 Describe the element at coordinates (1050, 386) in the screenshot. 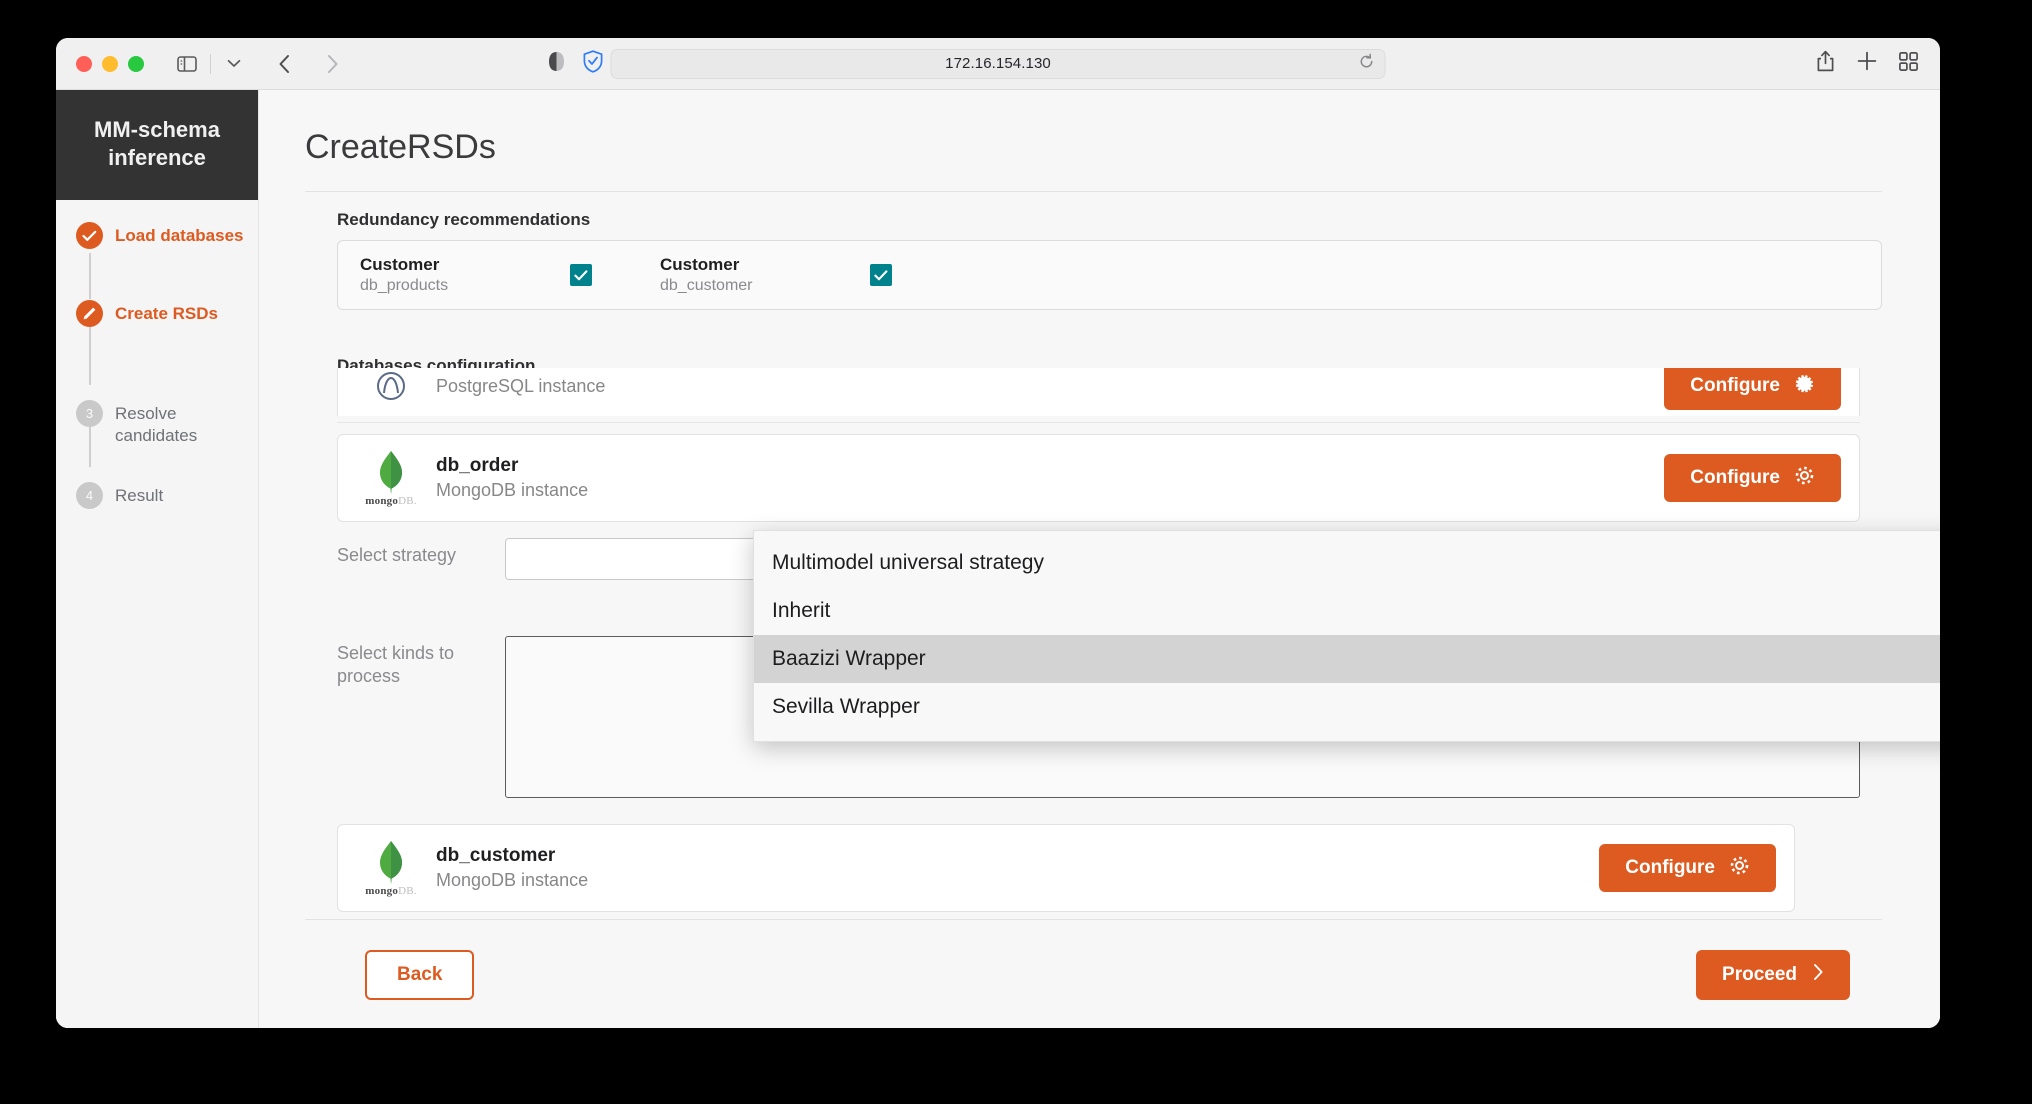

I see `database-row-texts: PostgreSQL instance` at that location.